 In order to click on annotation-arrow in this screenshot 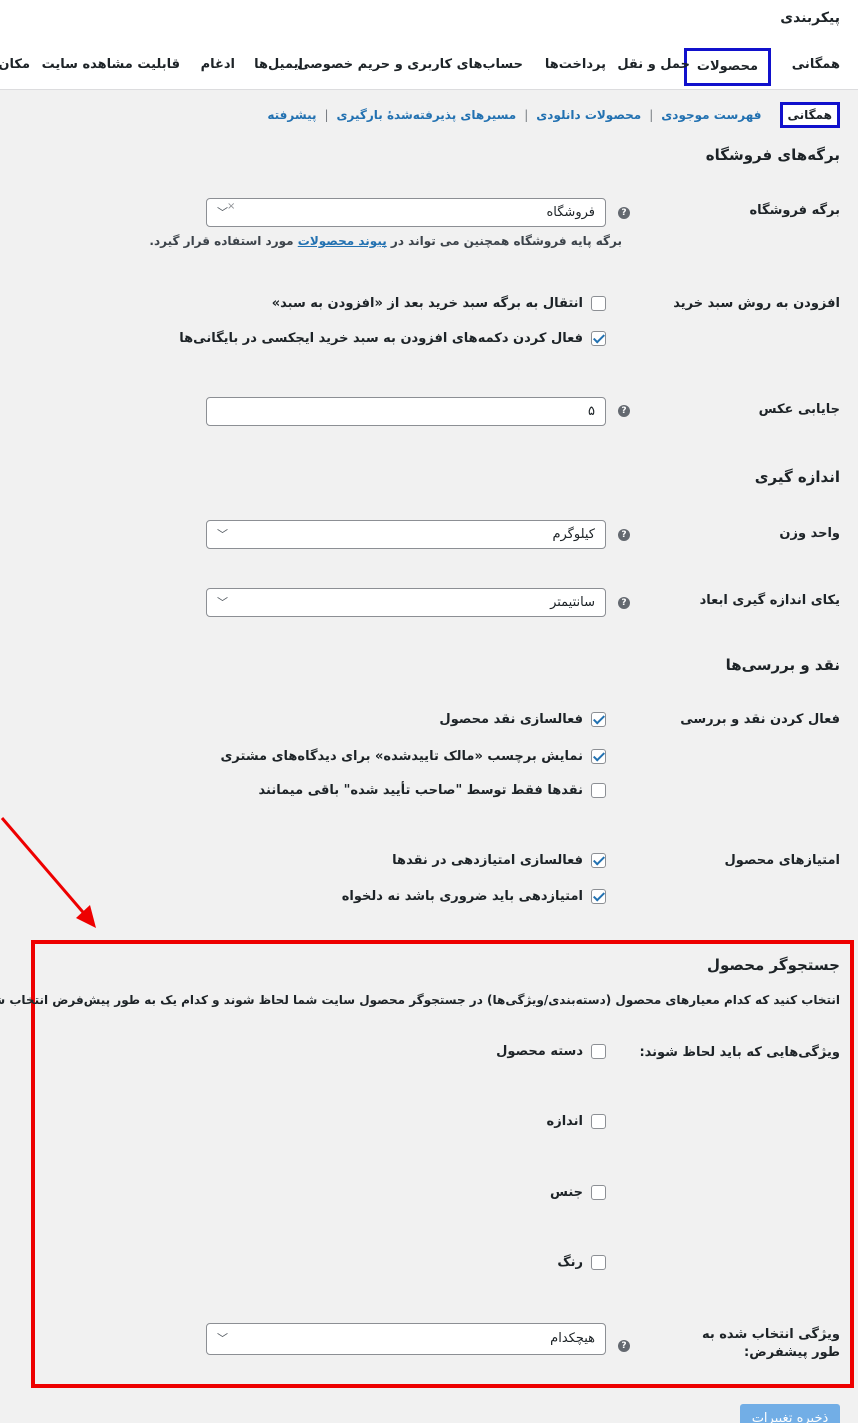, I will do `click(48, 872)`.